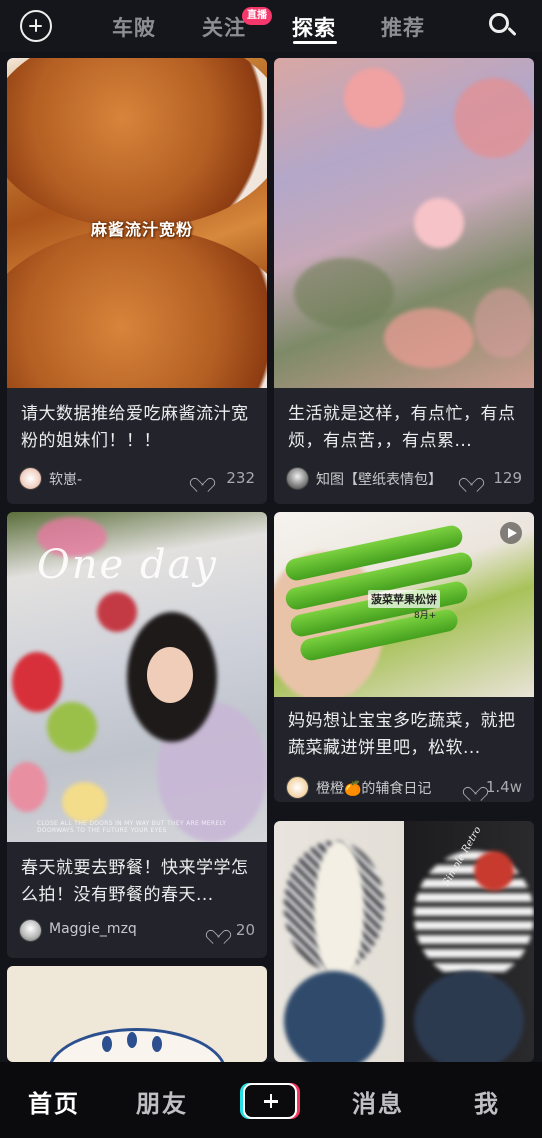 The width and height of the screenshot is (542, 1138). What do you see at coordinates (379, 479) in the screenshot?
I see `author-name: 知图【壁纸表情包】` at bounding box center [379, 479].